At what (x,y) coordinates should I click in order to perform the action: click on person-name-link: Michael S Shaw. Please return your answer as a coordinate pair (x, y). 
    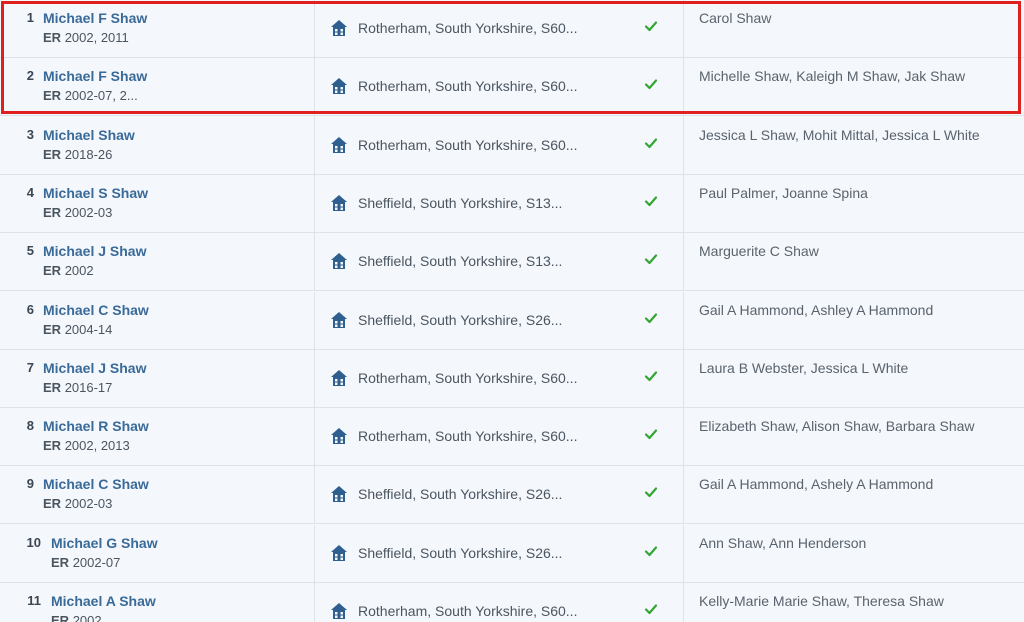
    Looking at the image, I should click on (95, 193).